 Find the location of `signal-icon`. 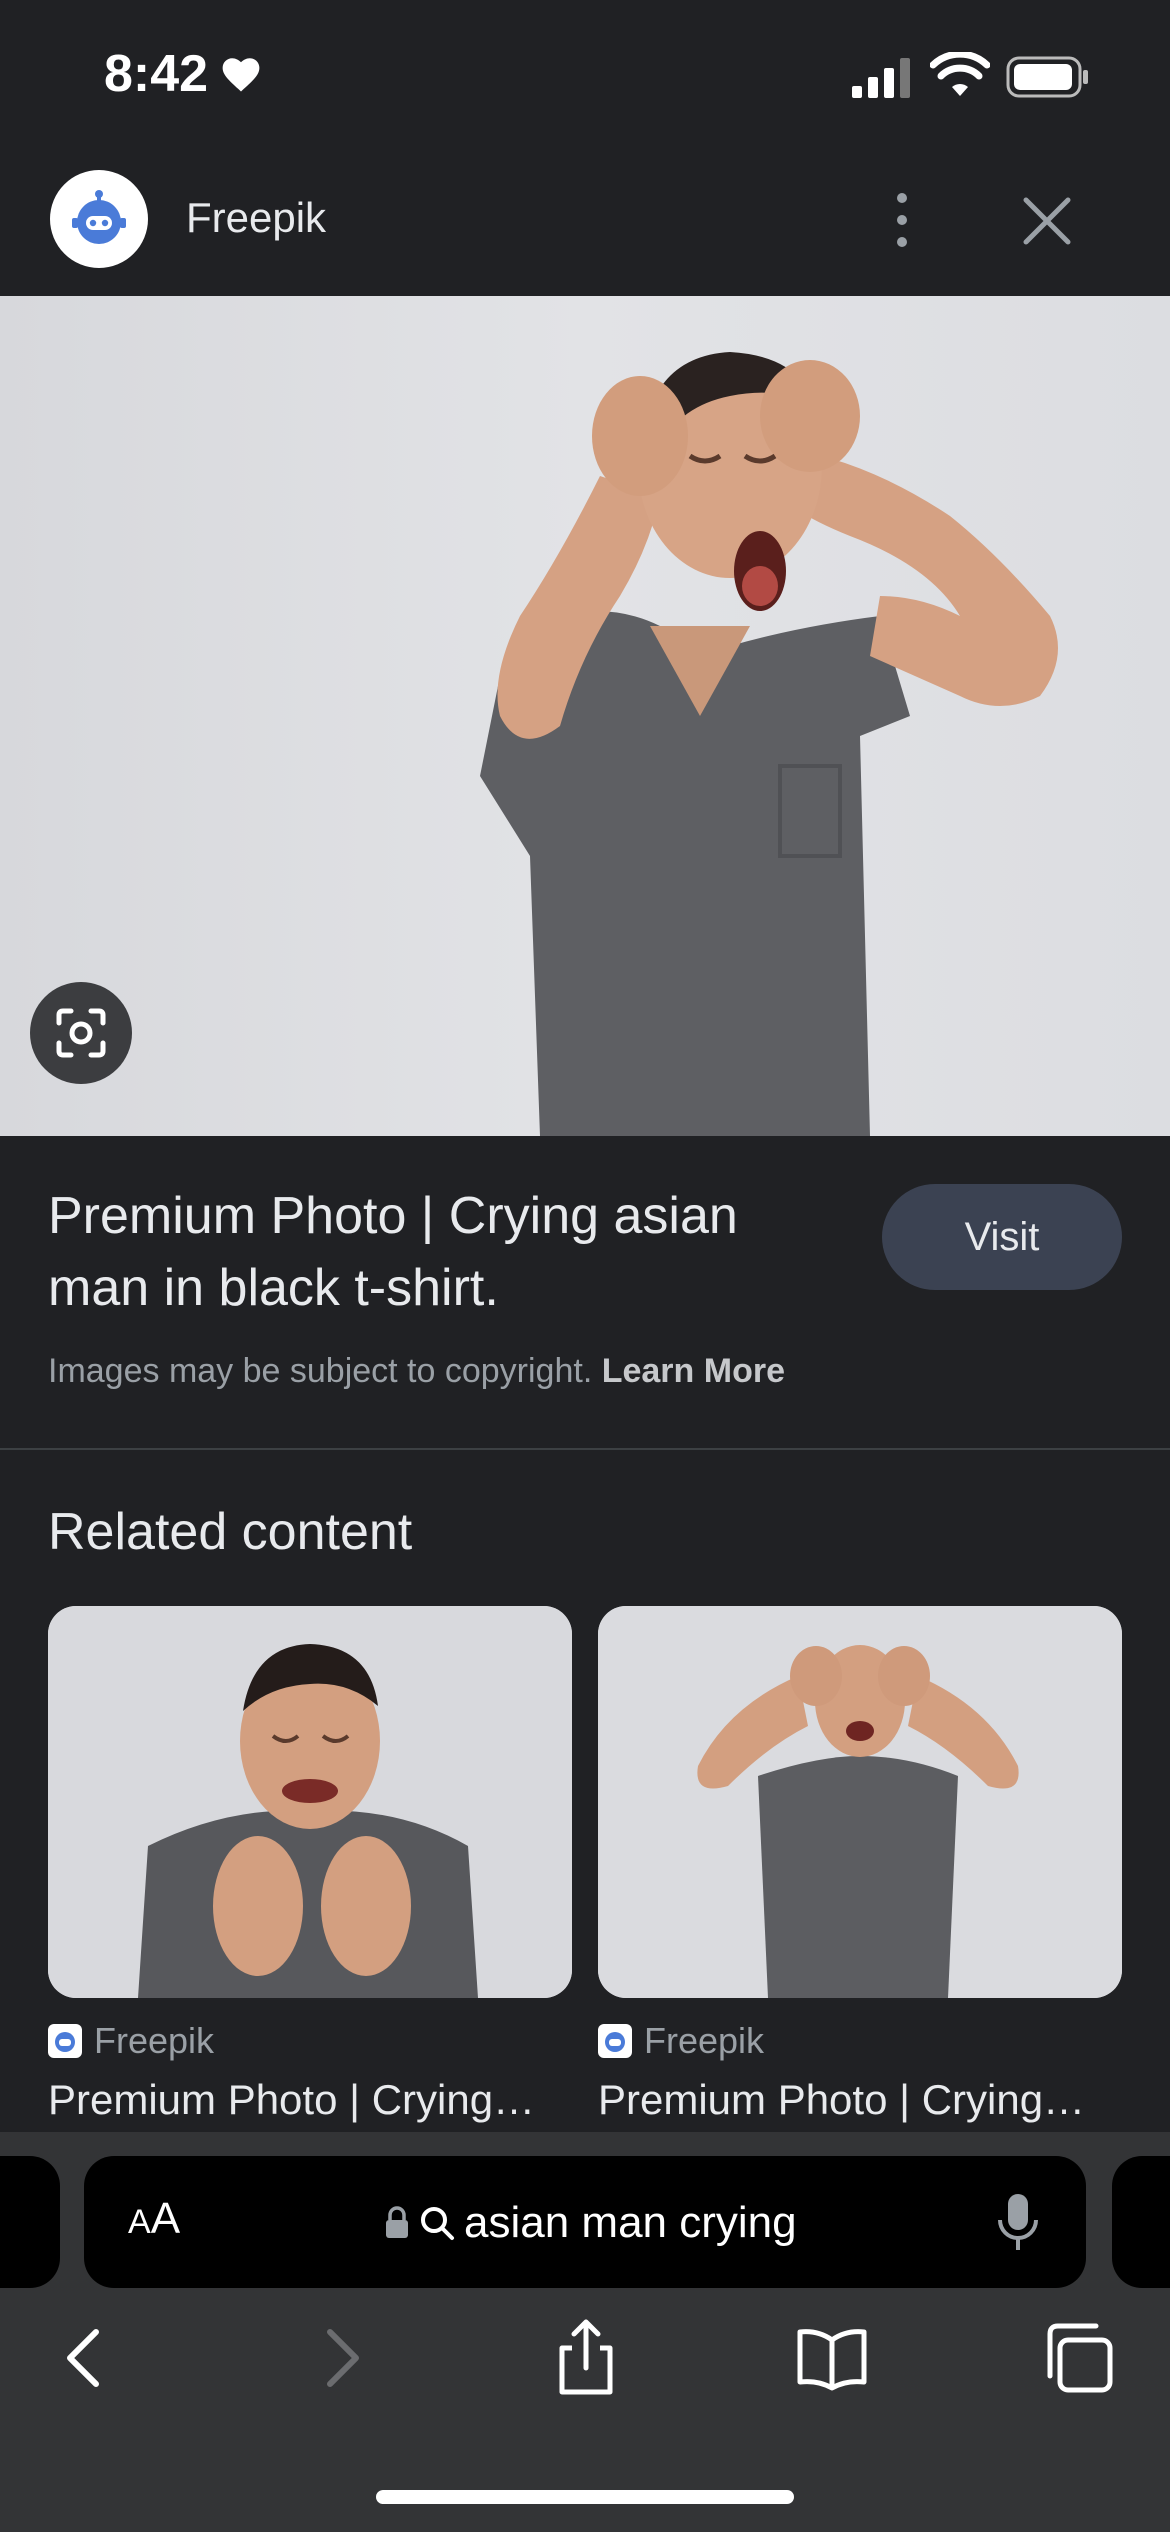

signal-icon is located at coordinates (881, 78).